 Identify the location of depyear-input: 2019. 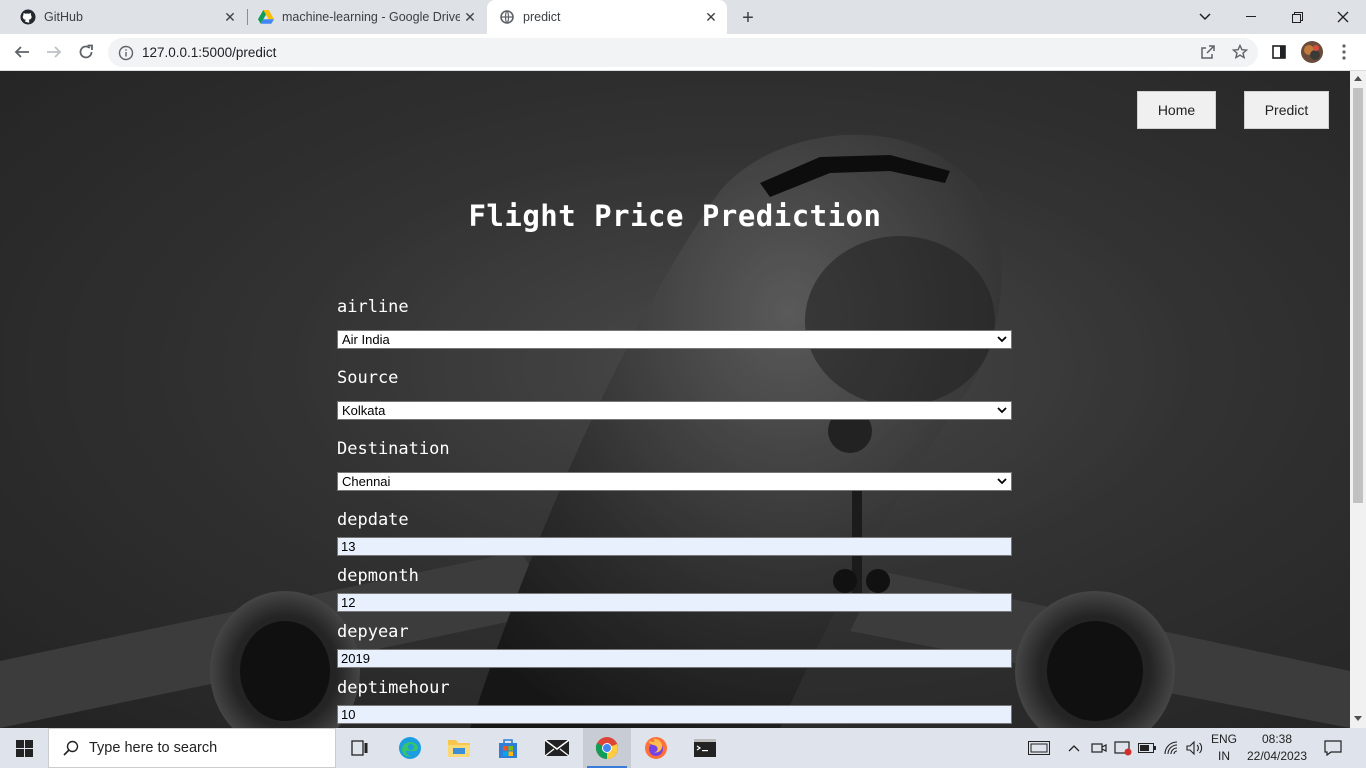
(674, 658).